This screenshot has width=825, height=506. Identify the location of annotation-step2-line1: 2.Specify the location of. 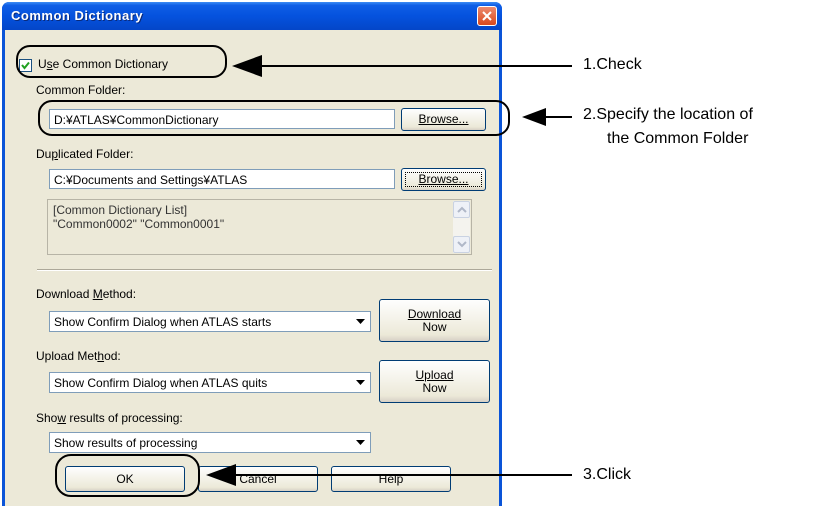
(668, 114).